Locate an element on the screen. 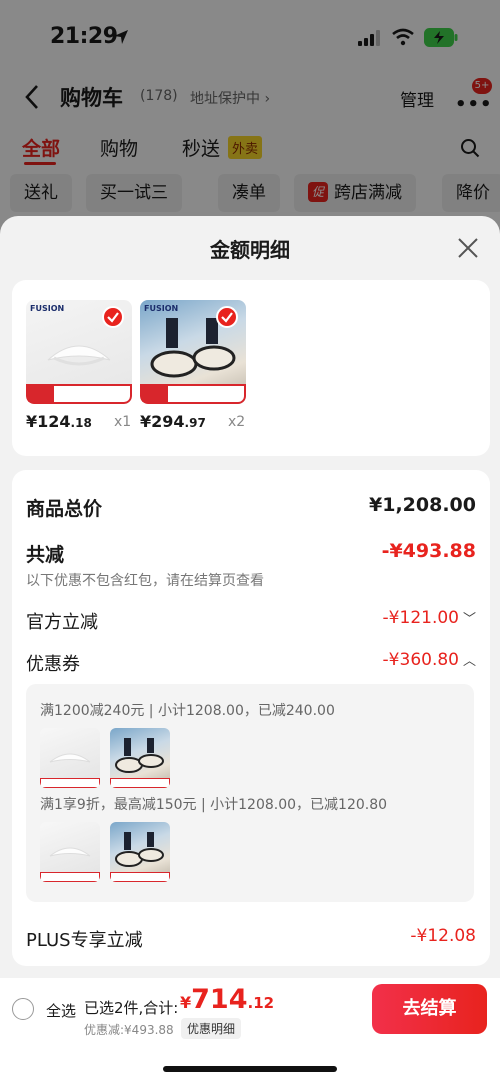  plus-discount-value: -¥12.08 is located at coordinates (443, 936).